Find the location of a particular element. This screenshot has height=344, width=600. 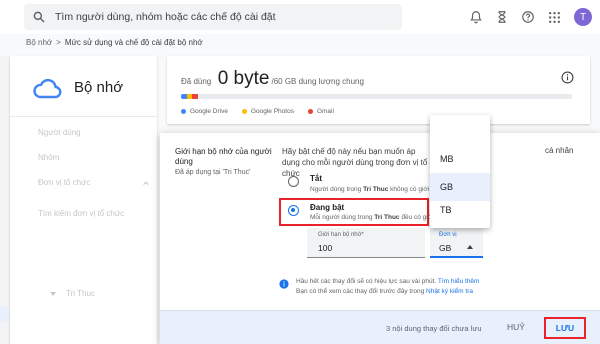

unit-value: GB is located at coordinates (445, 248).